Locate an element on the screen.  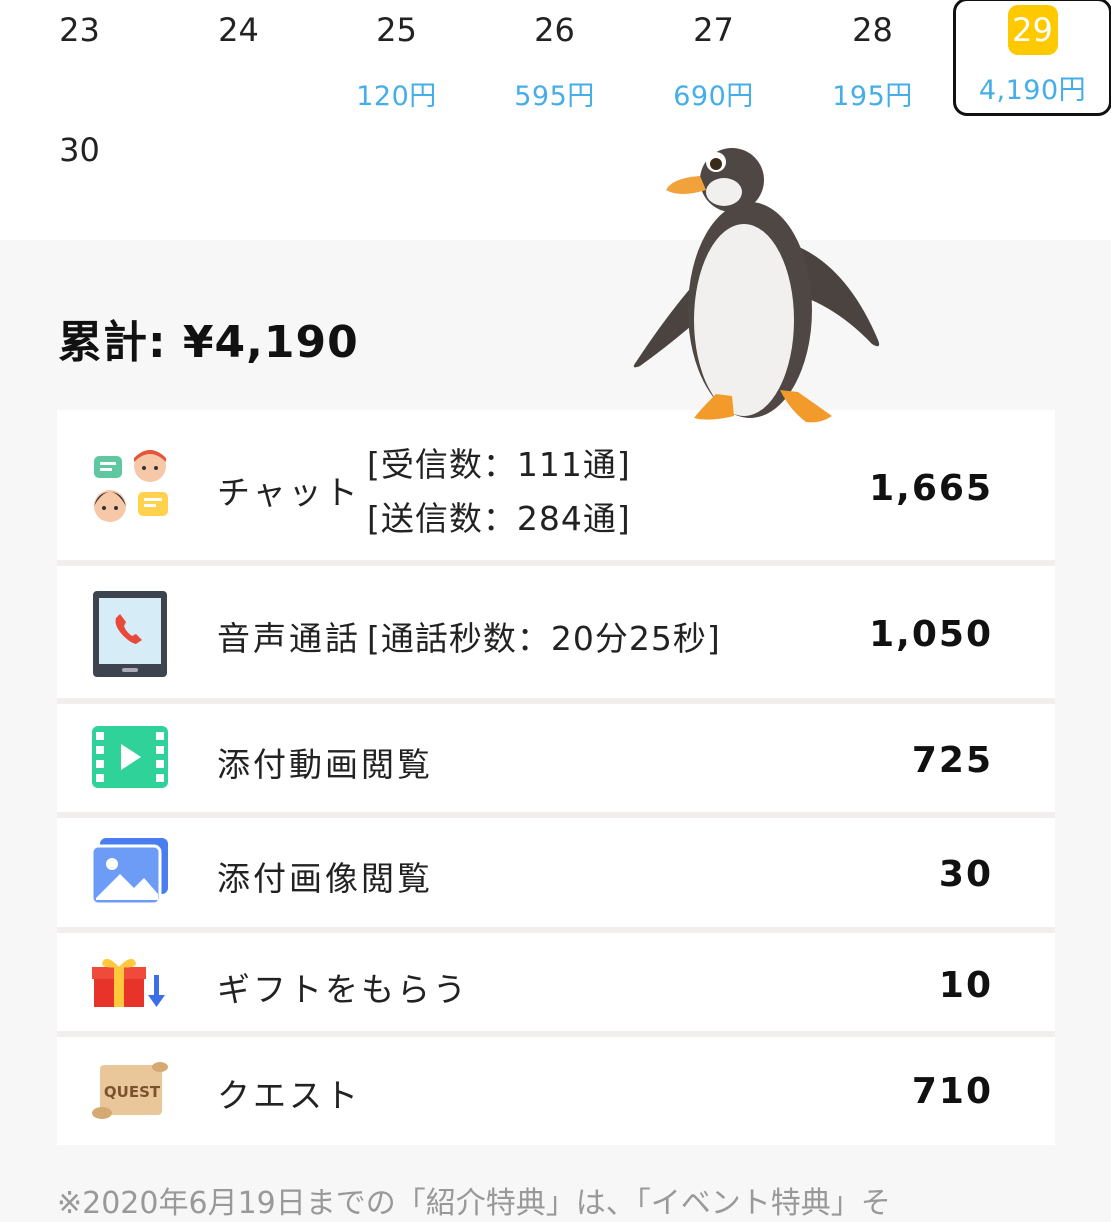
row-value: 10 is located at coordinates (965, 985).